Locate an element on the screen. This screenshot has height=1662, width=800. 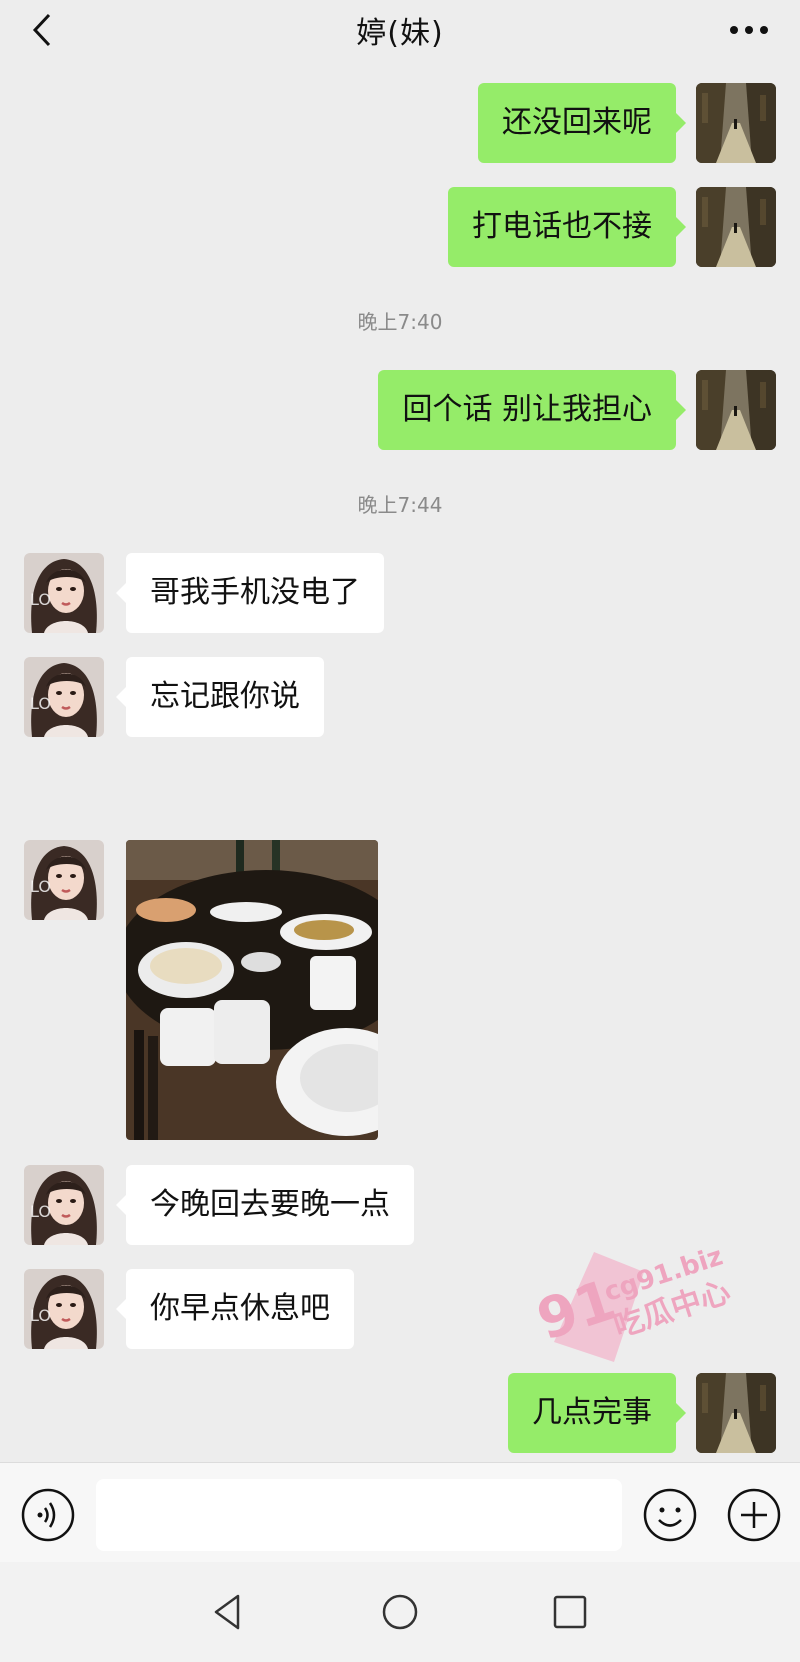
message-outgoing: 回个话 别让我担心 is located at coordinates (577, 410).